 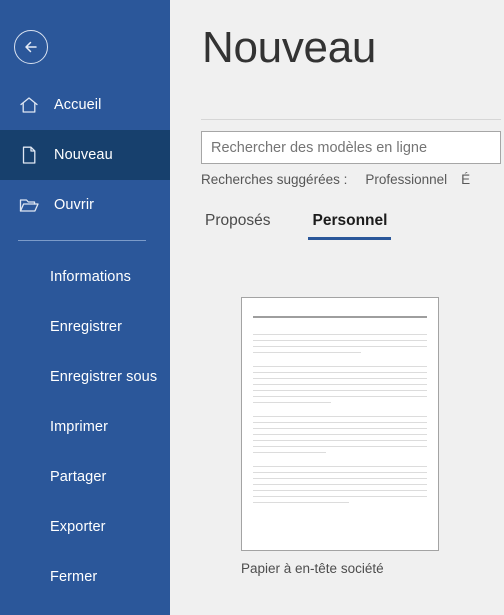 I want to click on search-templates-box, so click(x=351, y=147).